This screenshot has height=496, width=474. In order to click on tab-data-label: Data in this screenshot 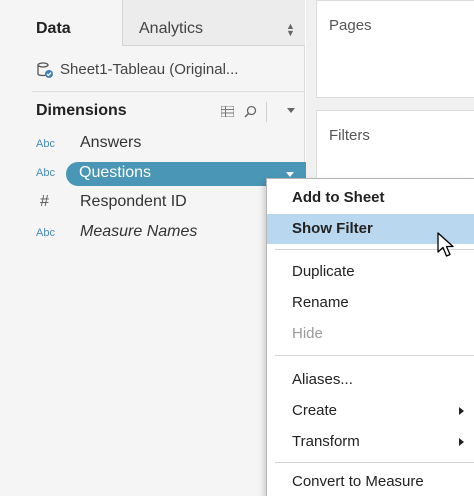, I will do `click(53, 28)`.